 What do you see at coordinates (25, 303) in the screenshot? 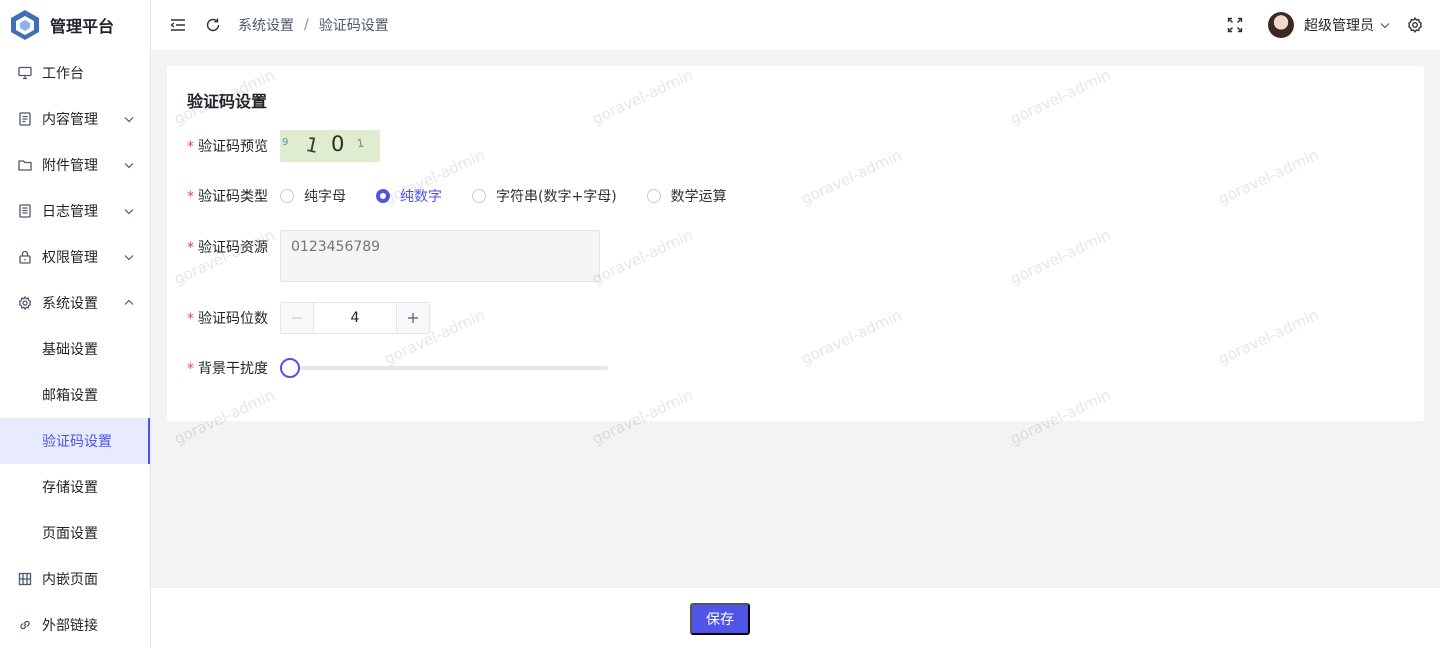
I see `gear-icon` at bounding box center [25, 303].